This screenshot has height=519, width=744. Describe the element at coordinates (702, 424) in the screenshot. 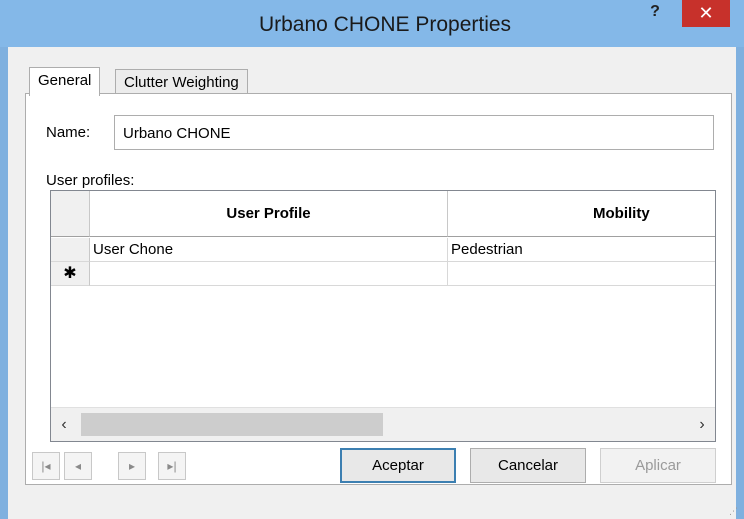

I see `scroll-right-icon: ›` at that location.